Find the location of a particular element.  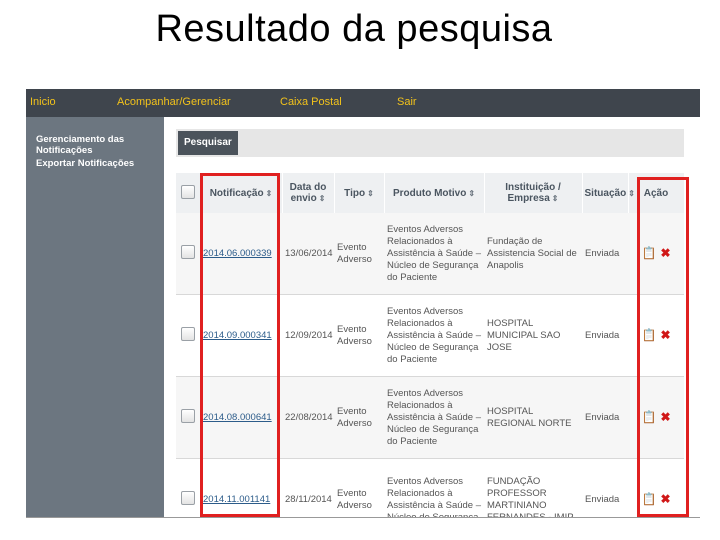

cell-instituicao: HOSPITAL REGIONAL NORTE is located at coordinates (533, 417).